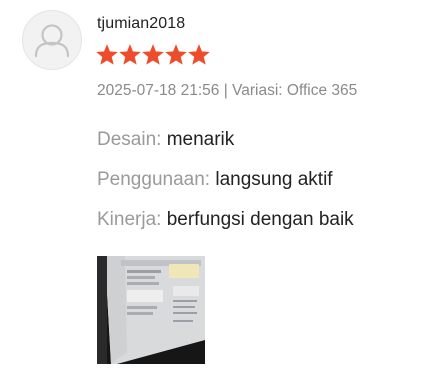 This screenshot has width=422, height=380. I want to click on rating-stars, so click(153, 55).